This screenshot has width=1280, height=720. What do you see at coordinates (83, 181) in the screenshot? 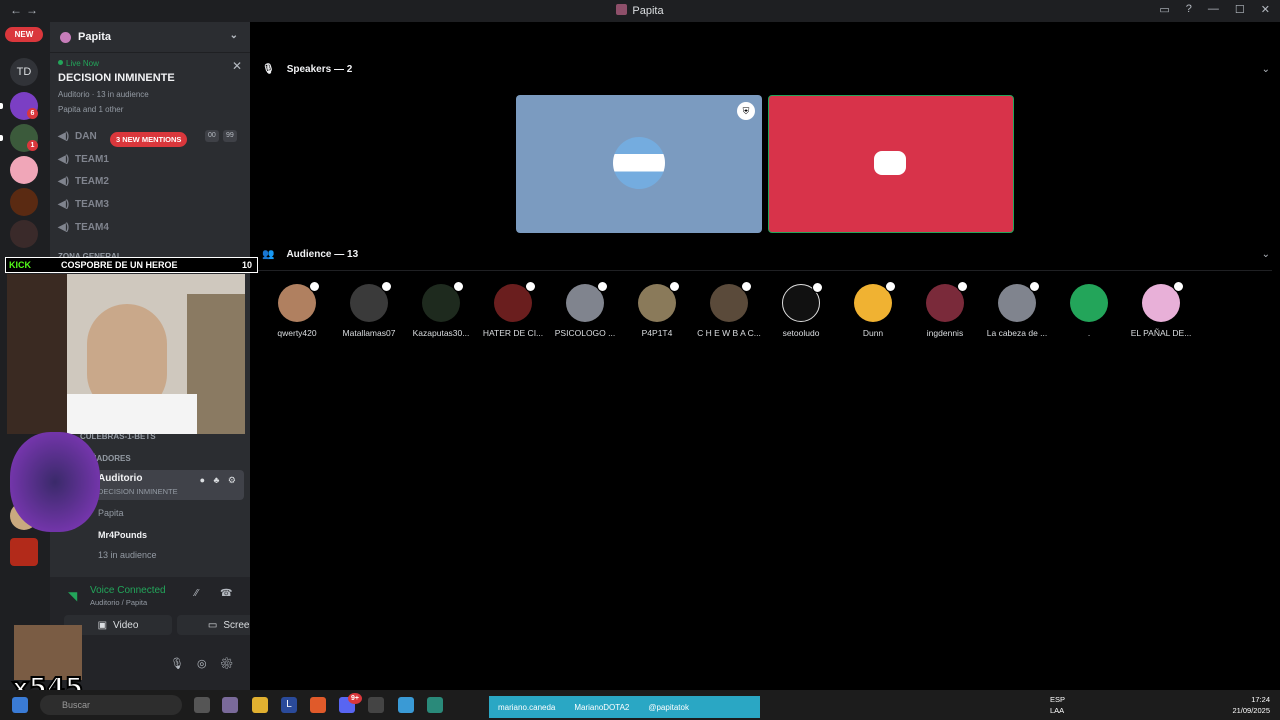
I see `voice-channel-team2: ◀) TEAM2` at bounding box center [83, 181].